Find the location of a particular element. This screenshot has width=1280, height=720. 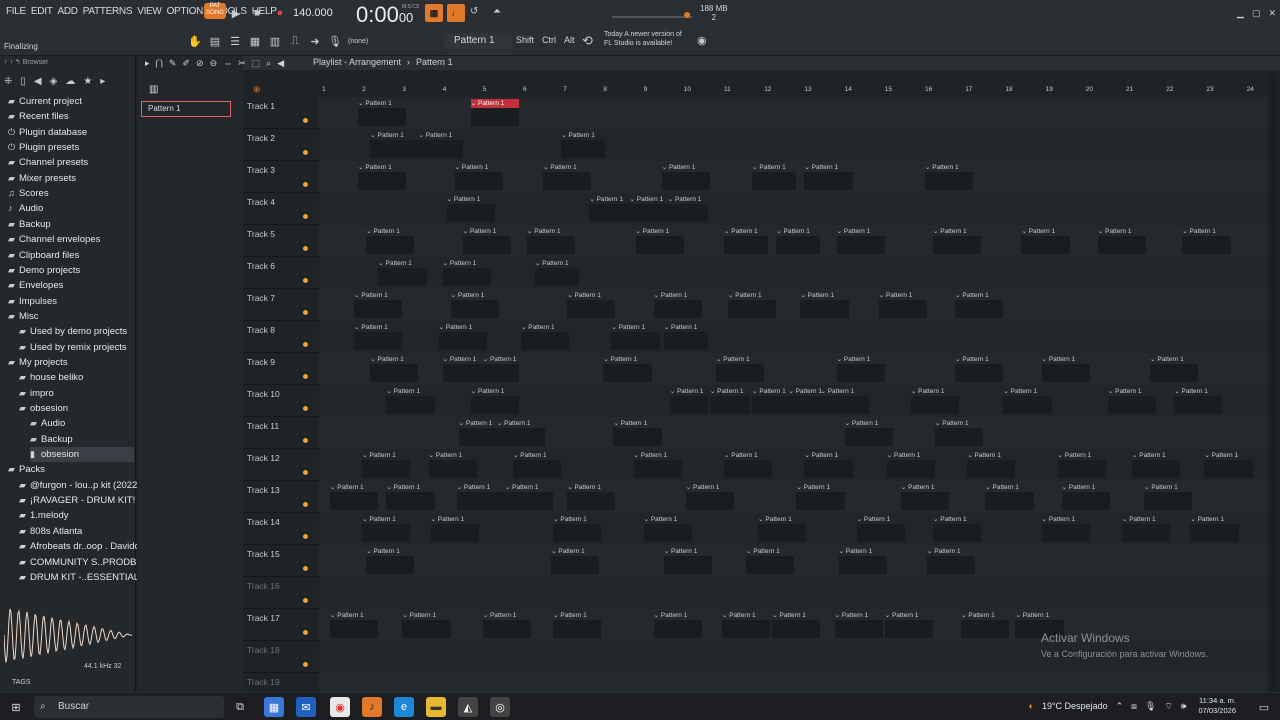

browser-item: ▰ Channel presets is located at coordinates (71, 162).